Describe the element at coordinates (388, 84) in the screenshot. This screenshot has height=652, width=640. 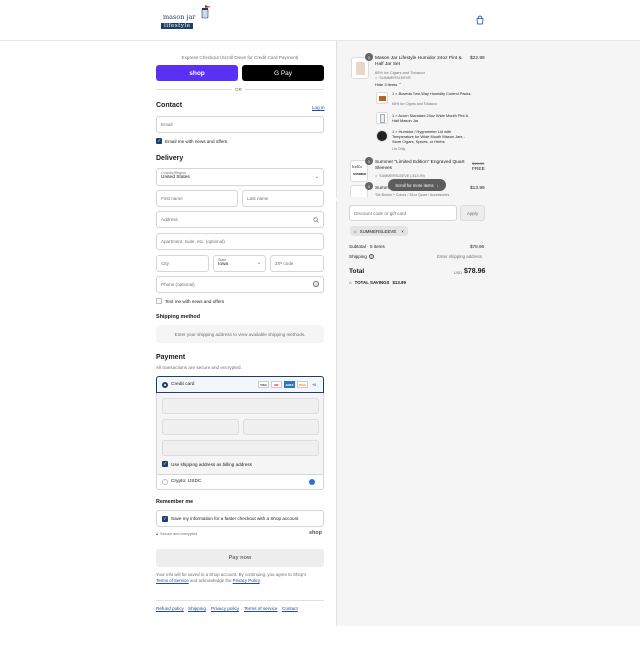
I see `hide-items-toggle: Hide 3 items ⌃` at that location.